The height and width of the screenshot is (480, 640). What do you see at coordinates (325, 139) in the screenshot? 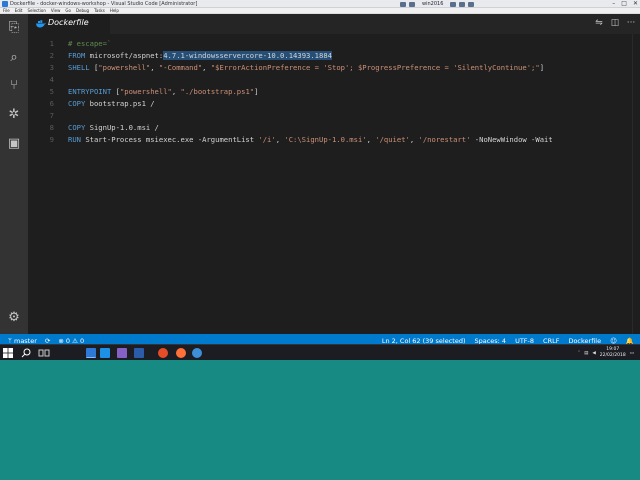
I see `code-token: 'C:\SignUp-1.0.msi'` at bounding box center [325, 139].